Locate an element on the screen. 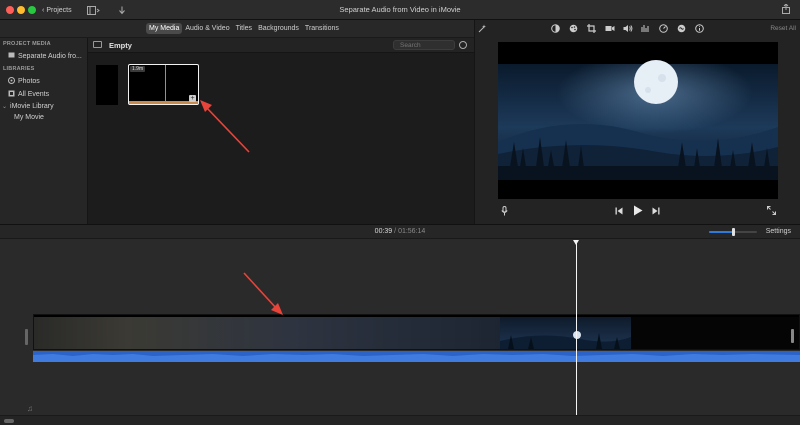 The image size is (800, 425). photos-icon is located at coordinates (11, 81).